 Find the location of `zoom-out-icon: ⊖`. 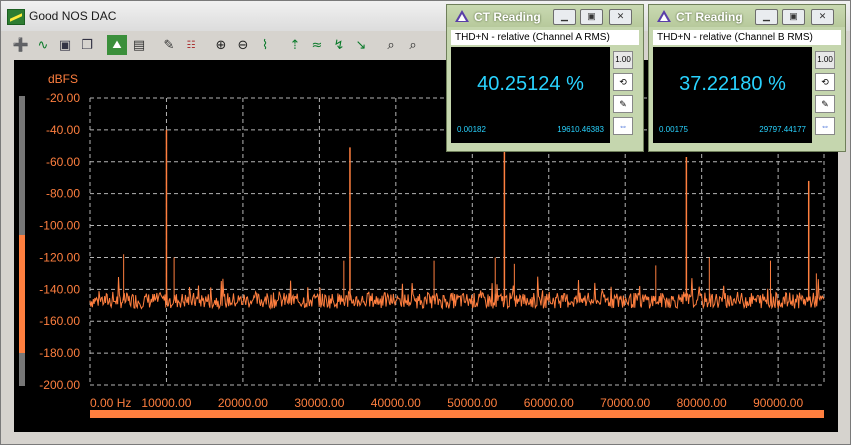

zoom-out-icon: ⊖ is located at coordinates (243, 45).